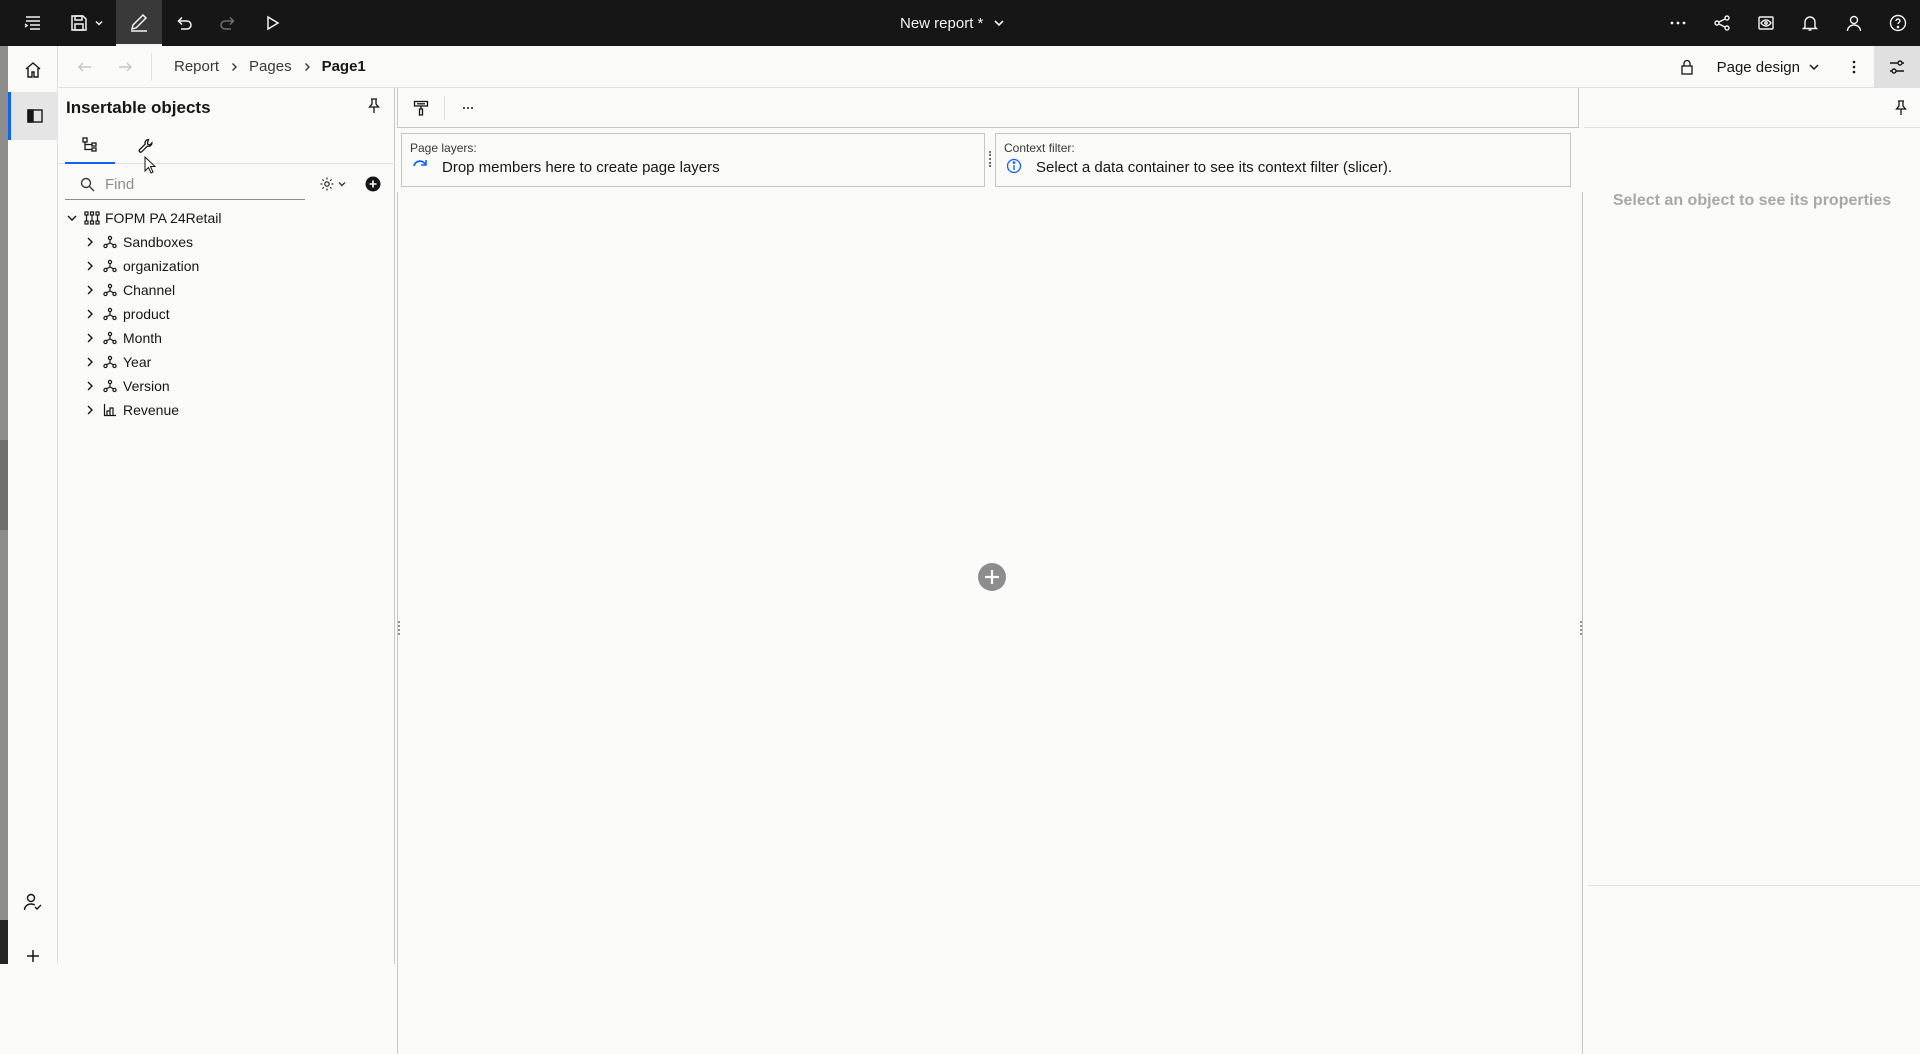 The height and width of the screenshot is (1054, 1920). Describe the element at coordinates (327, 184) in the screenshot. I see `gear-icon` at that location.